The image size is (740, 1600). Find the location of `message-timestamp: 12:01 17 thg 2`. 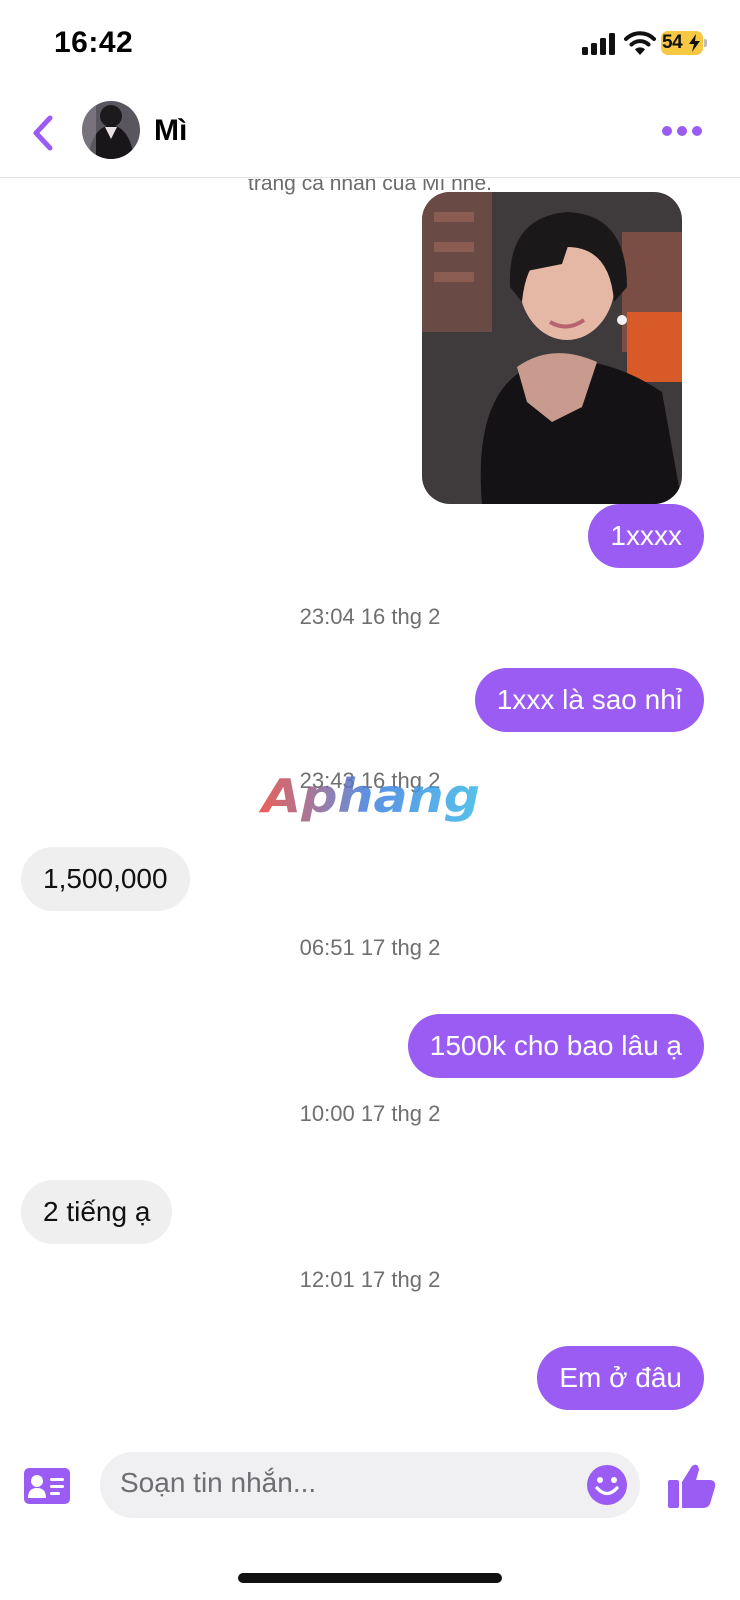

message-timestamp: 12:01 17 thg 2 is located at coordinates (370, 1279).